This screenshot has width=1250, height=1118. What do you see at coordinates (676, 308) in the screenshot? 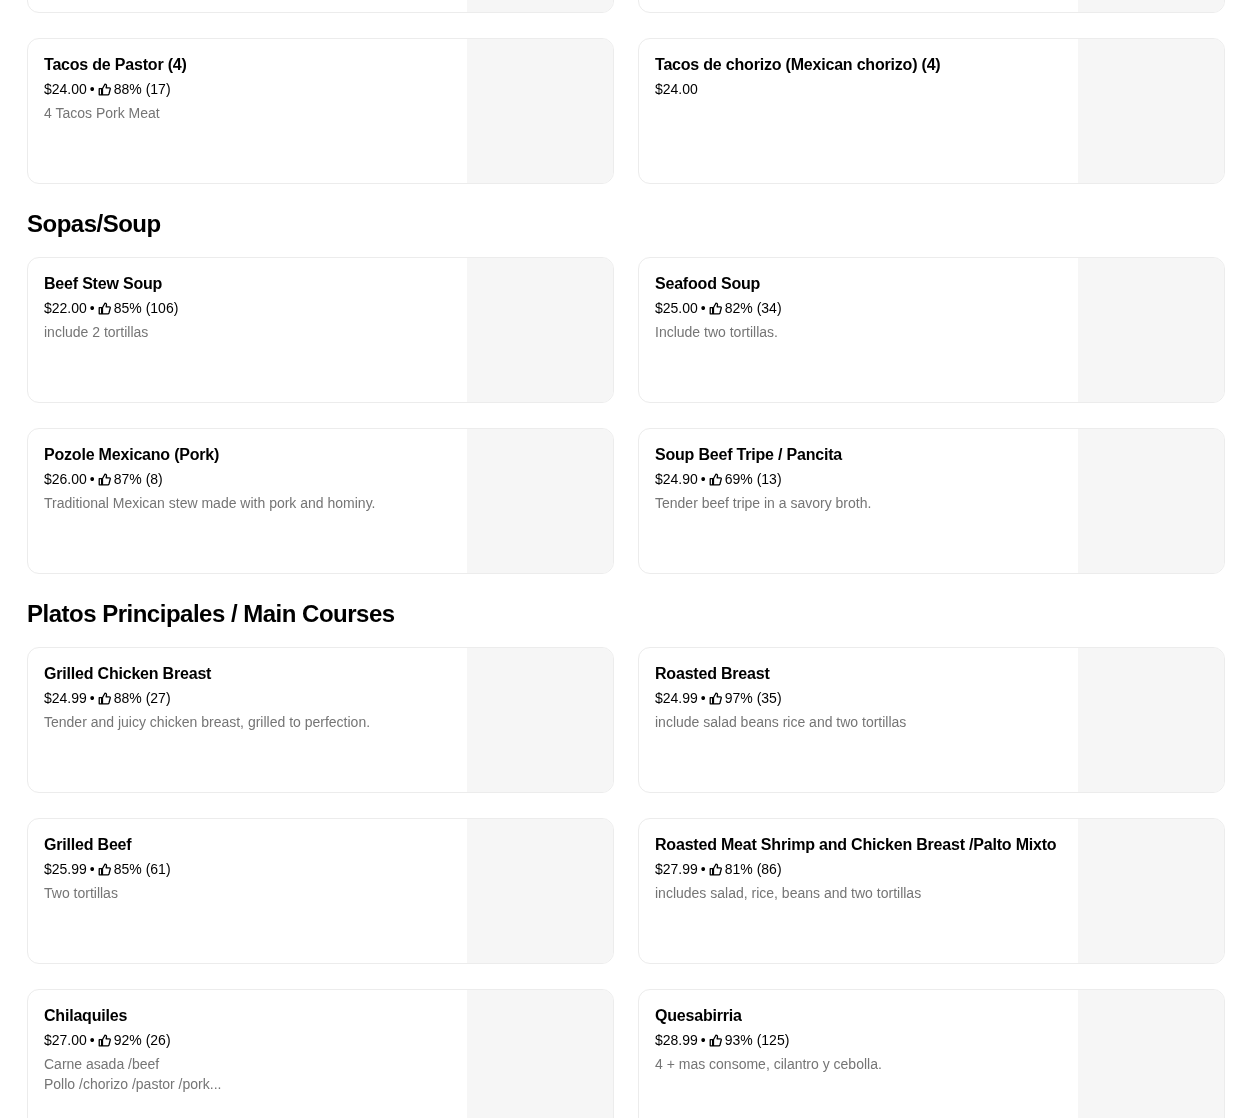
I see `item-price: $25.00` at bounding box center [676, 308].